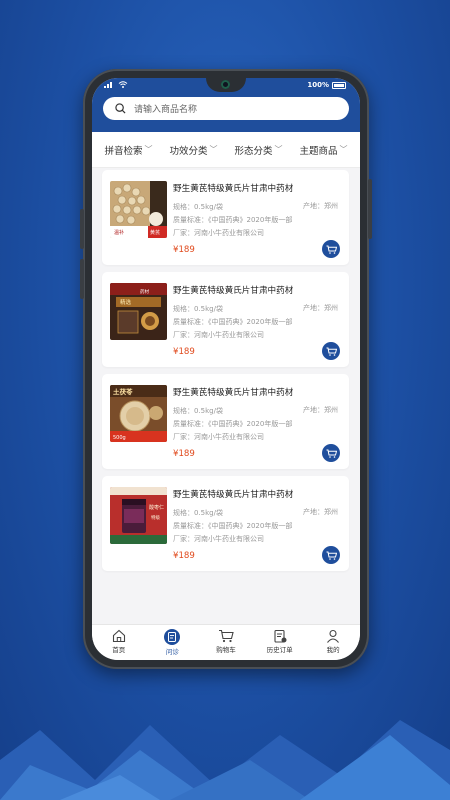 Image resolution: width=450 pixels, height=800 pixels. I want to click on tab-cart: 购物车, so click(226, 641).